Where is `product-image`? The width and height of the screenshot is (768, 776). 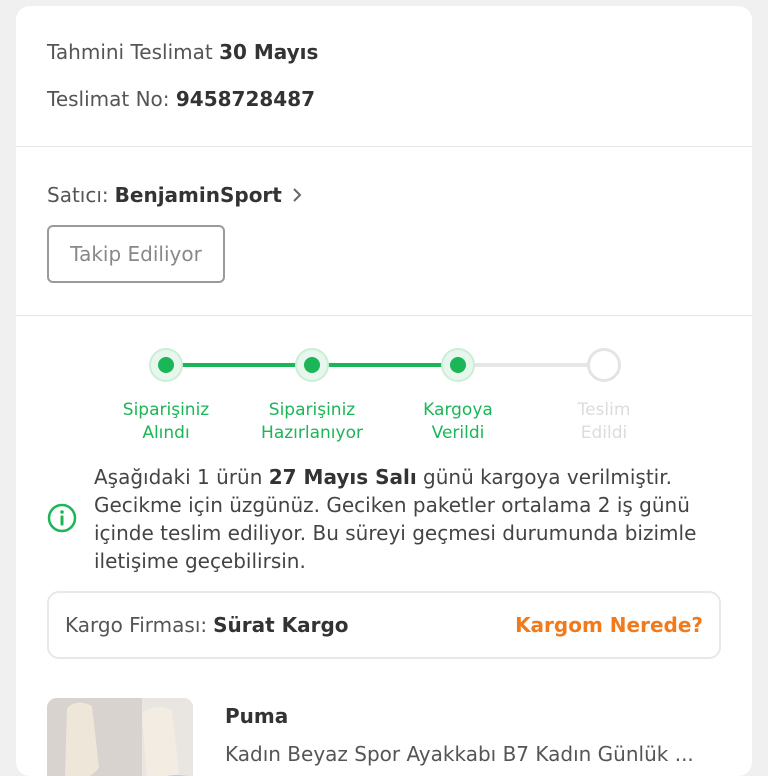 product-image is located at coordinates (120, 737).